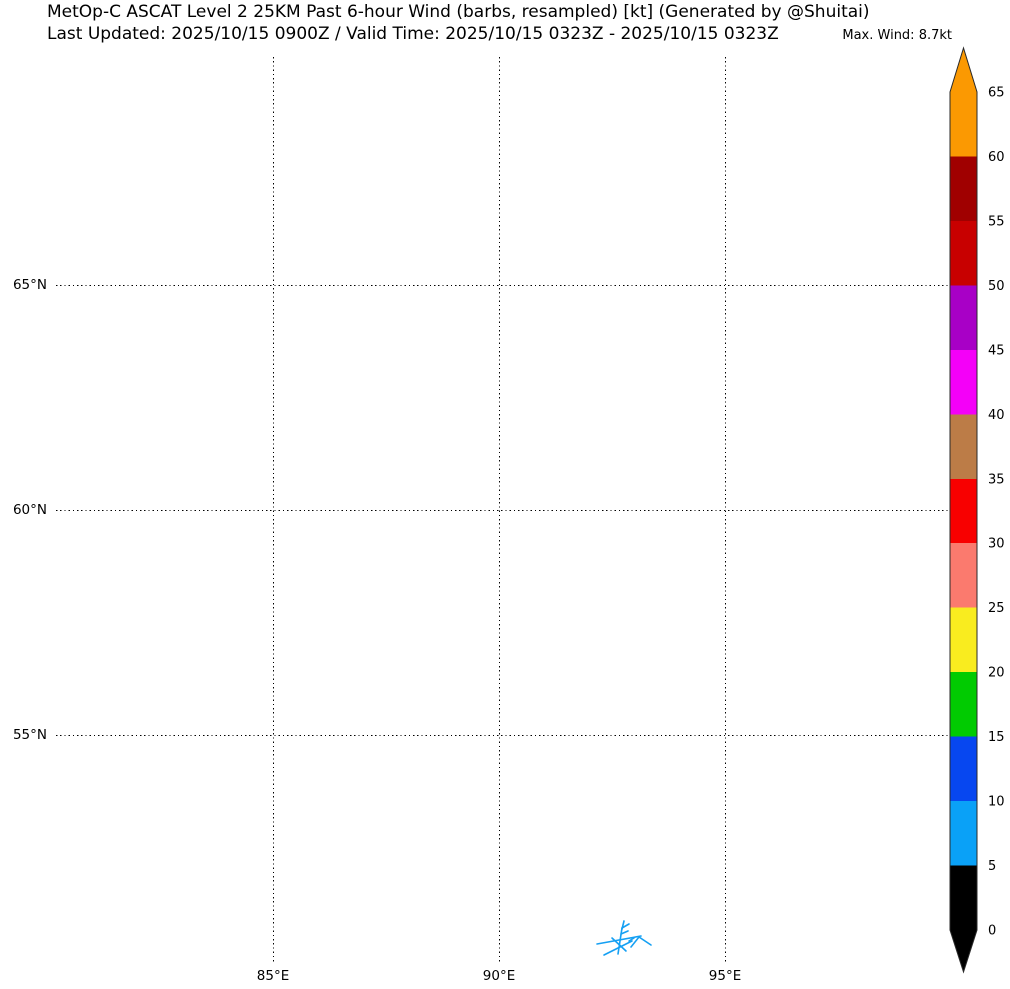  I want to click on colorbar-tick-label: 35, so click(996, 479).